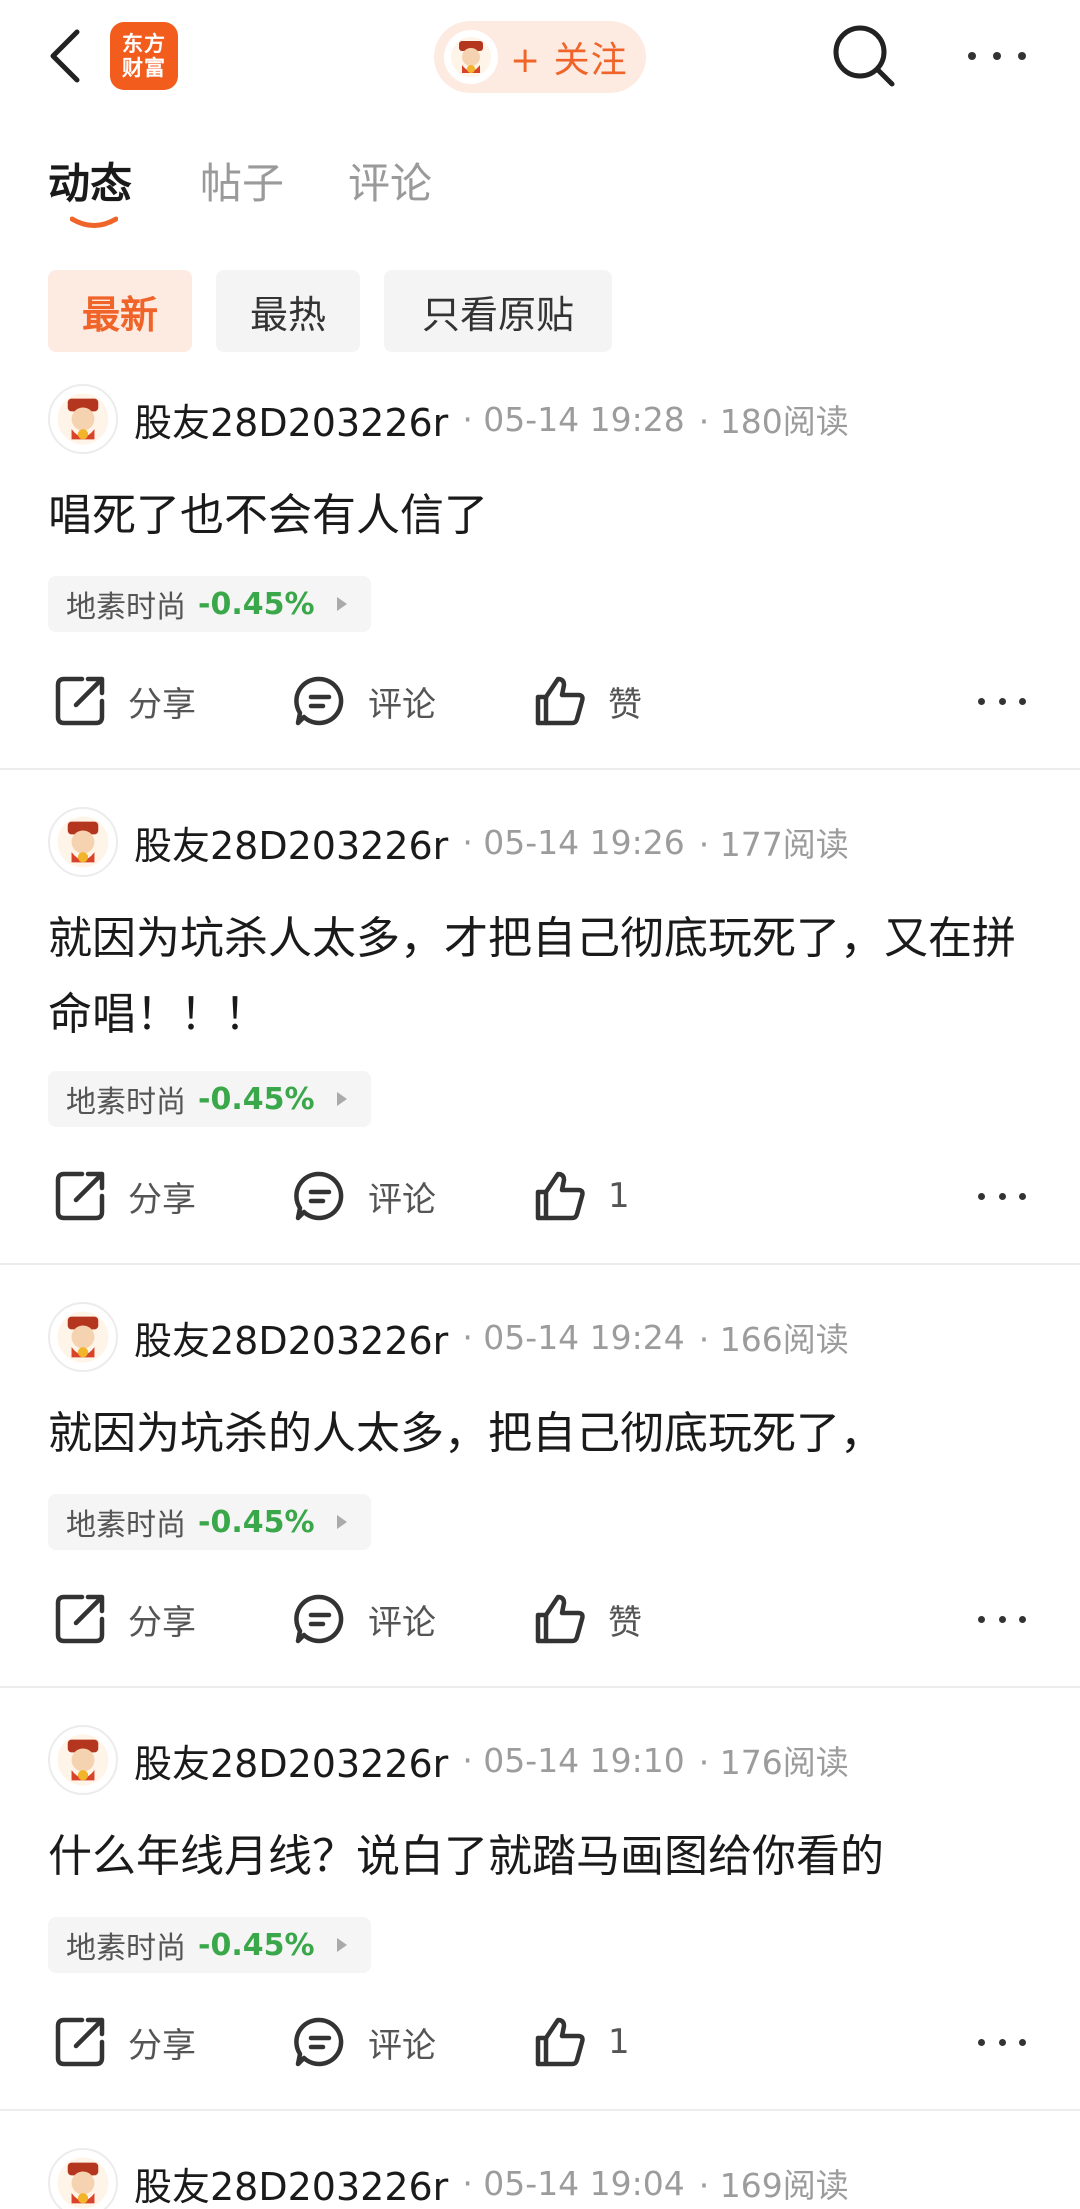  I want to click on read-count: · 176阅读, so click(773, 1762).